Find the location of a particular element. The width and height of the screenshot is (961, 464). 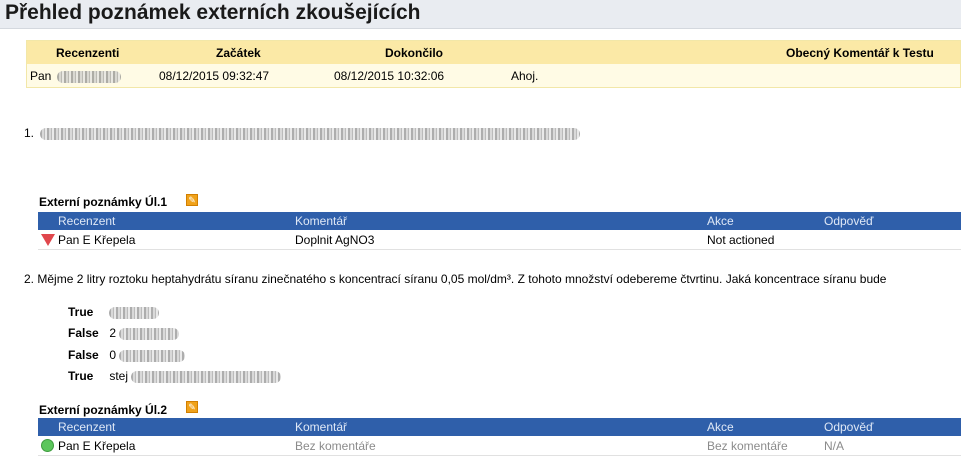

answer-text: 0 is located at coordinates (113, 355).